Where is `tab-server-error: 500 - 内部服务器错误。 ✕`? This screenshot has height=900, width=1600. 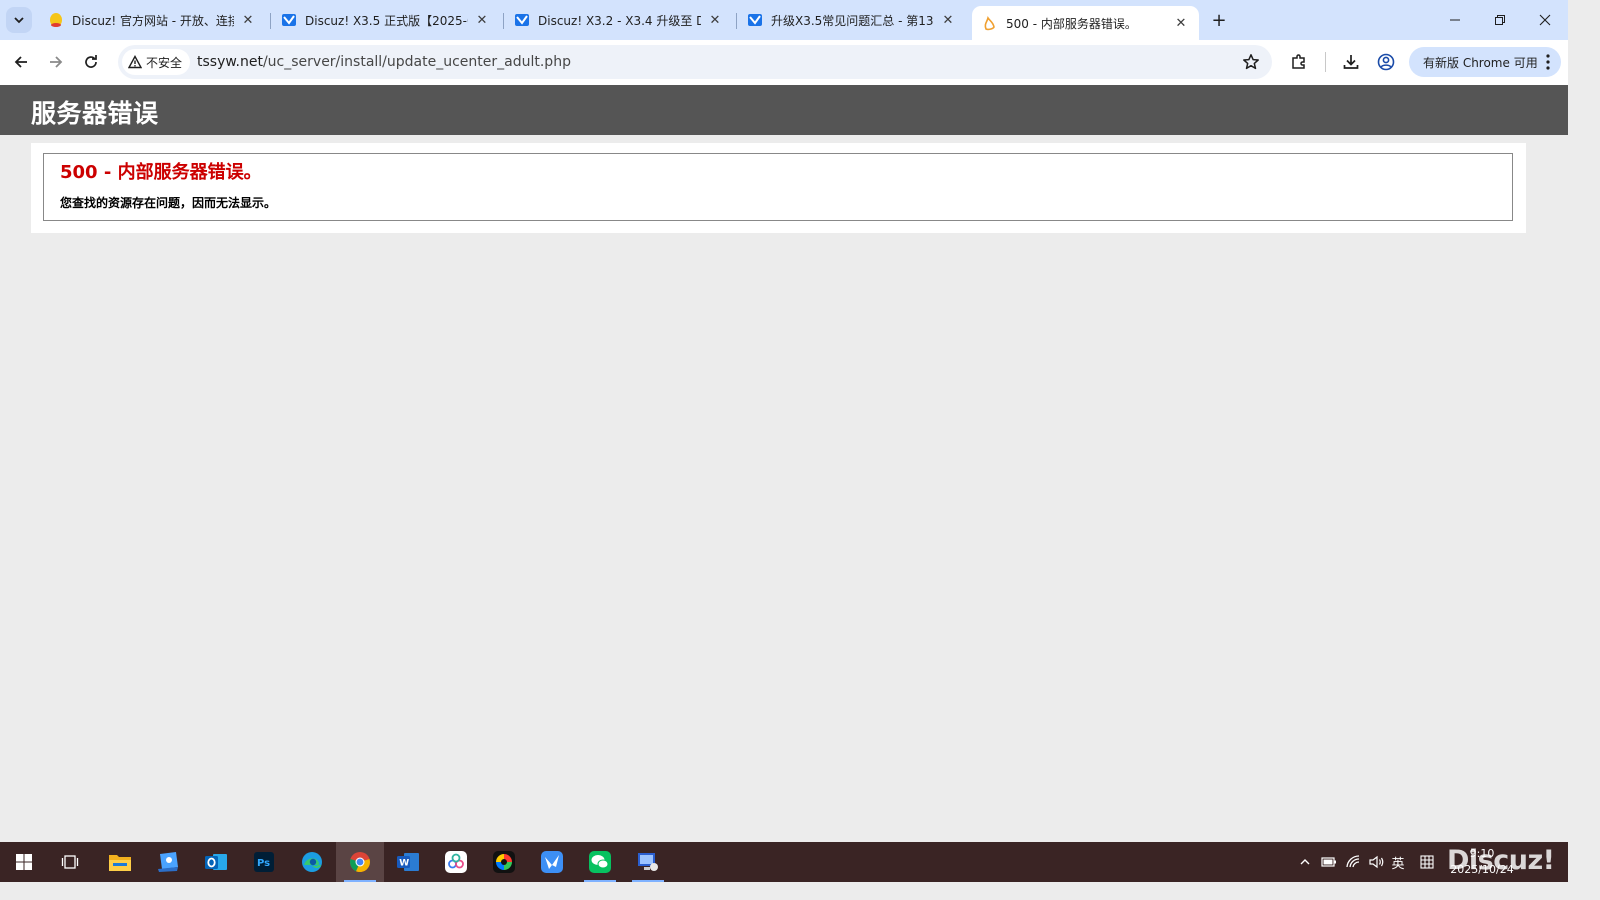
tab-server-error: 500 - 内部服务器错误。 ✕ is located at coordinates (1085, 23).